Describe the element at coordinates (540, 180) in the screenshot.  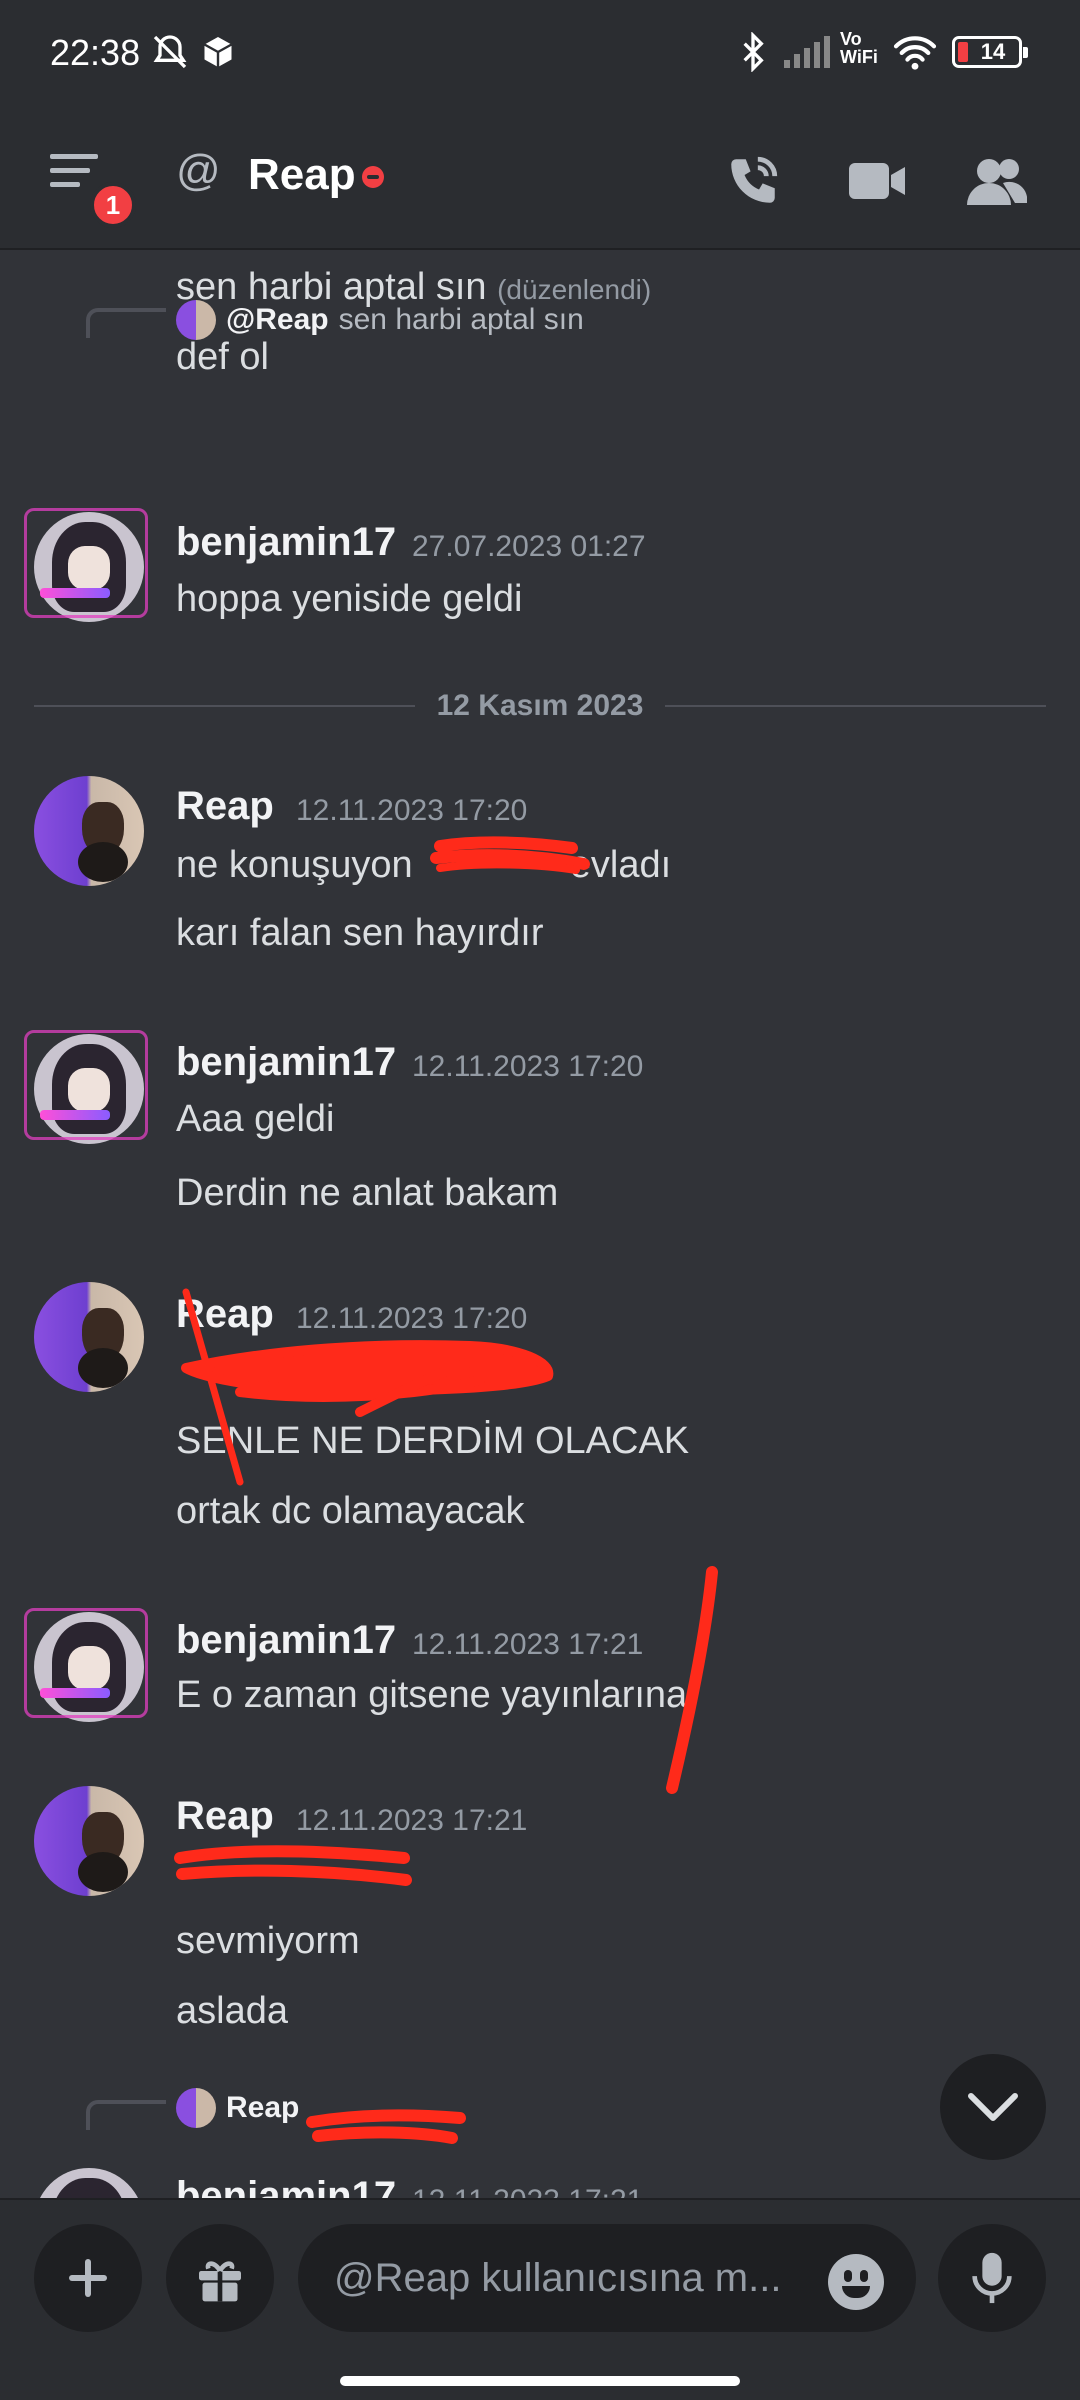
I see `channel-header: 1 @ Reap` at that location.